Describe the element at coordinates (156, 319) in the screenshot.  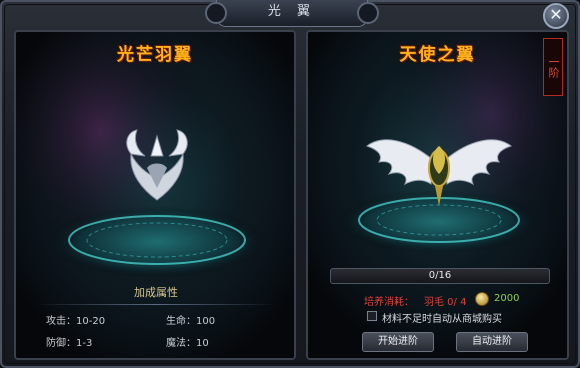
I see `bonus-stats: 加成属性 攻击：10-20 生命：100 防御：1-3 魔法：10` at that location.